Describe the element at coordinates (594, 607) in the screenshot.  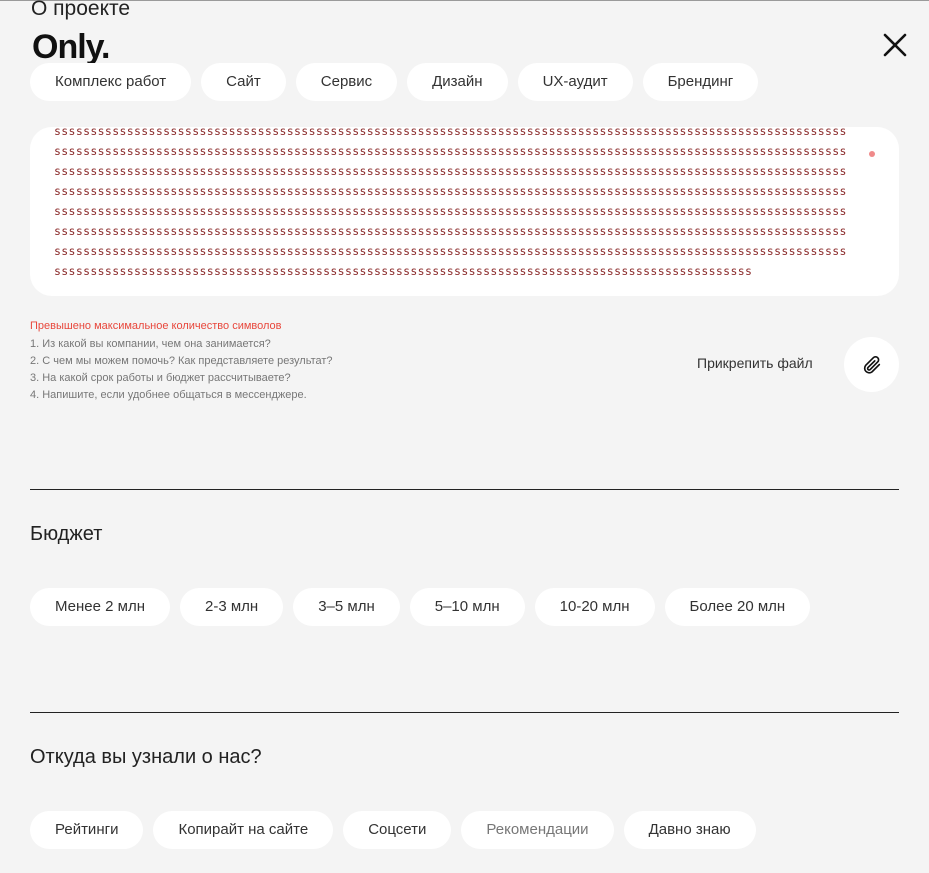
I see `chip-budget-10-20: 10-20 млн` at that location.